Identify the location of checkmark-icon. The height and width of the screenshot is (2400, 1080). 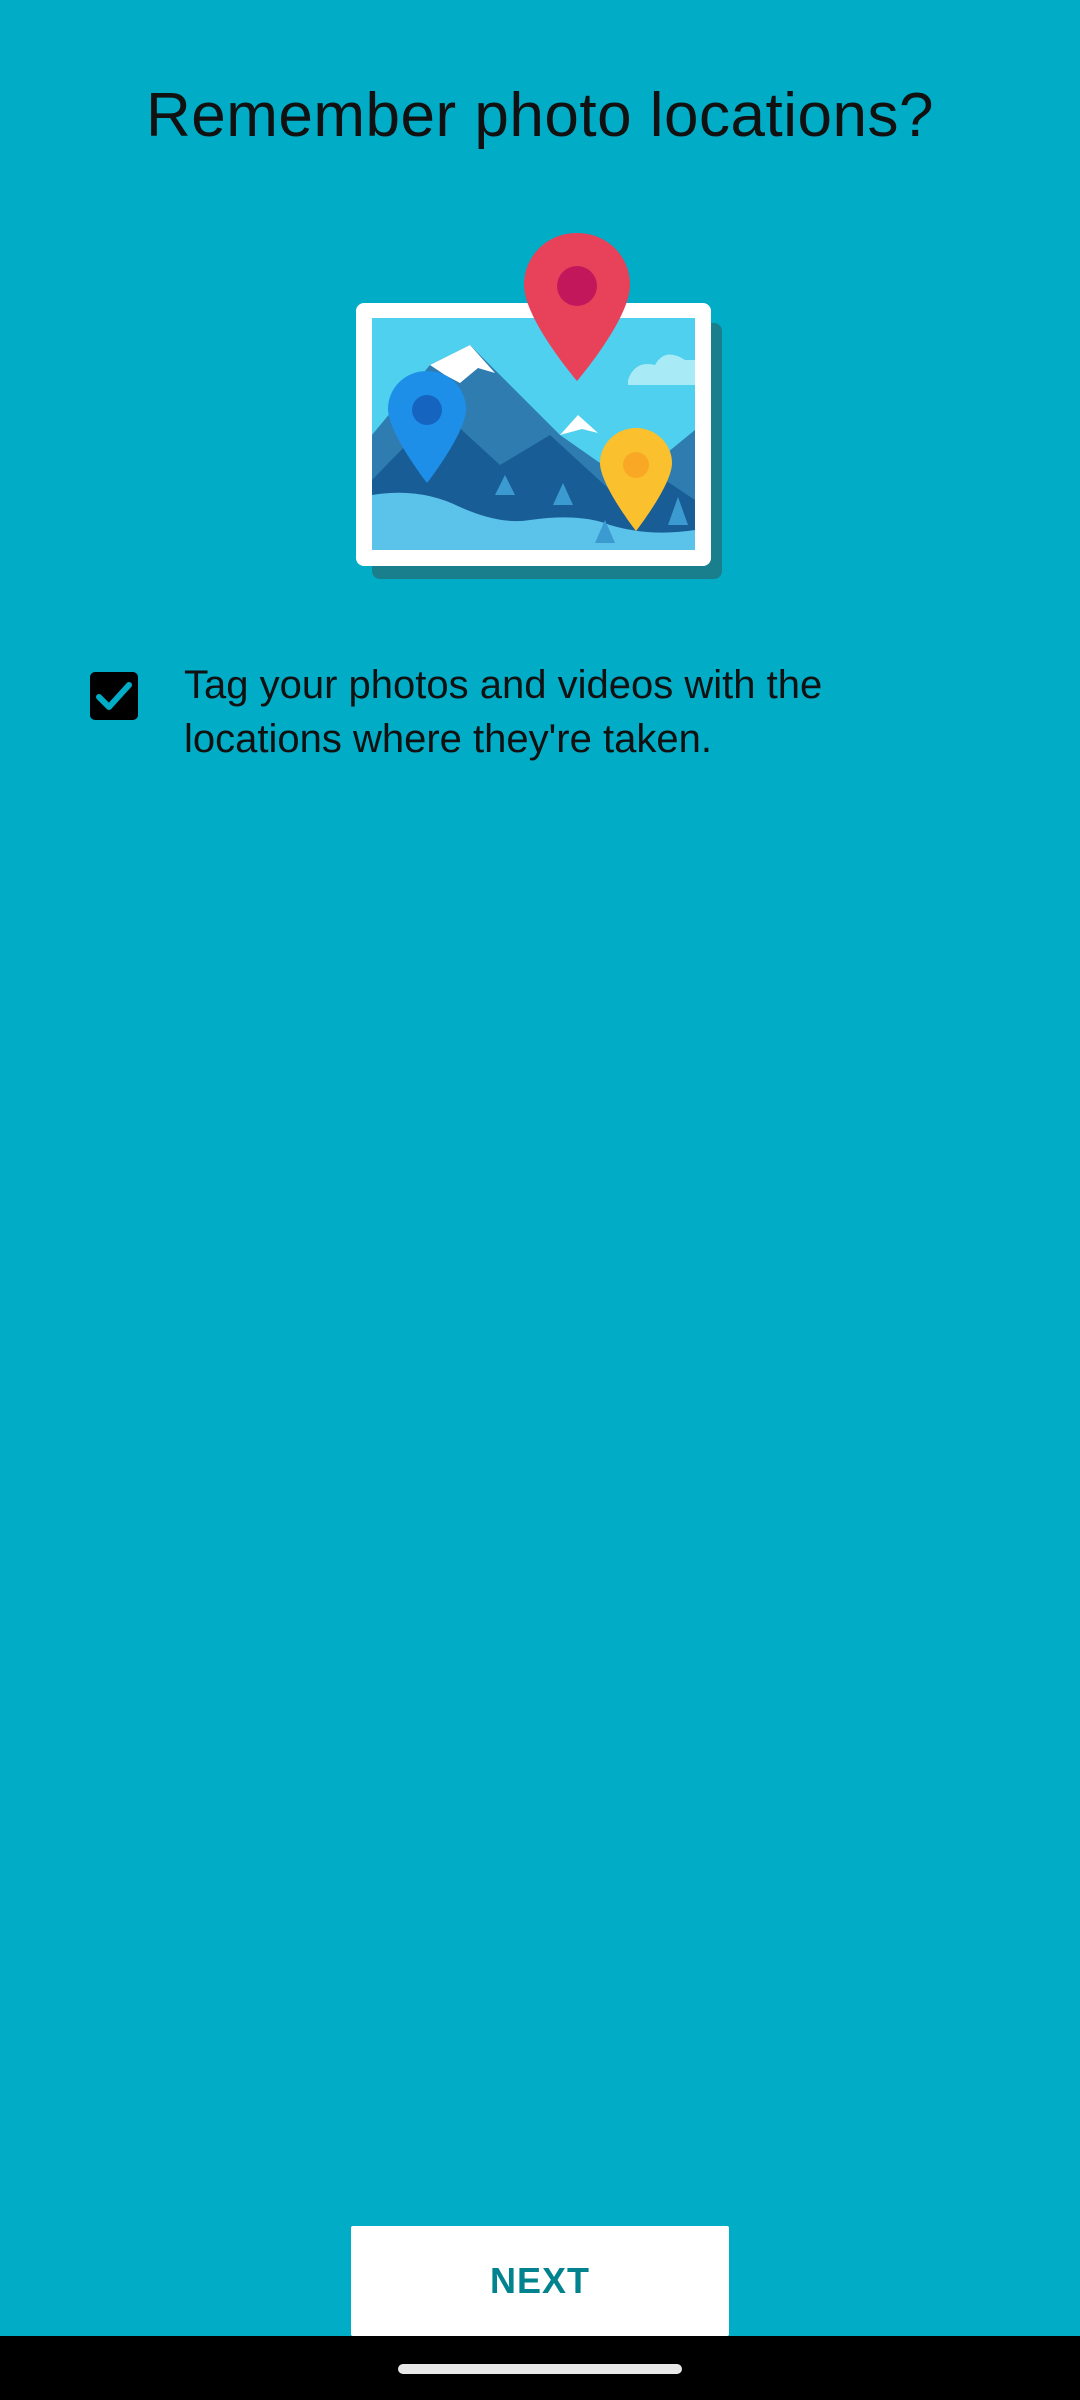
(114, 696).